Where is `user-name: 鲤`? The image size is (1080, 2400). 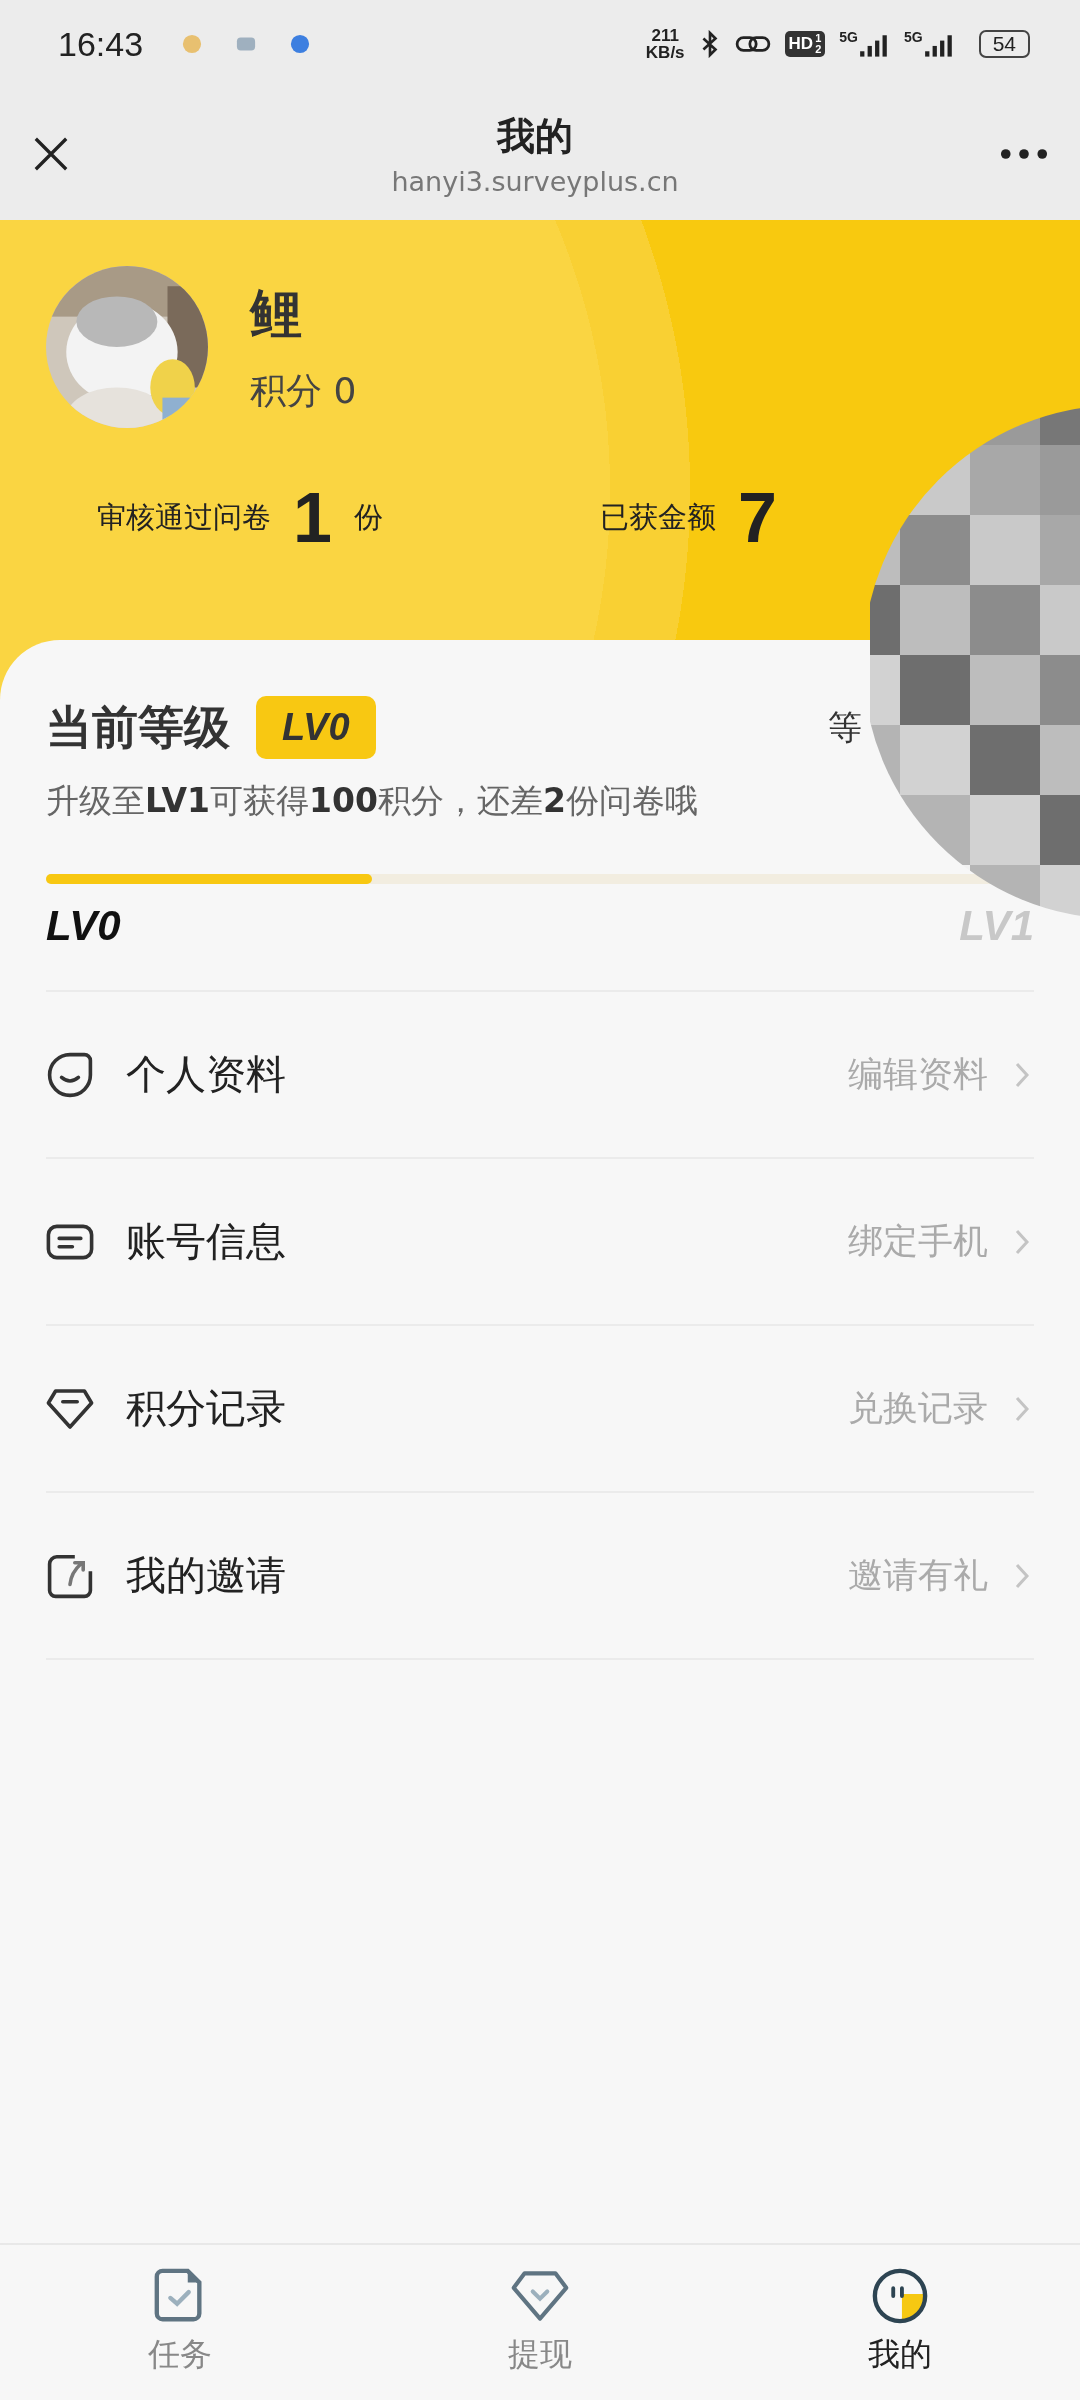 user-name: 鲤 is located at coordinates (276, 313).